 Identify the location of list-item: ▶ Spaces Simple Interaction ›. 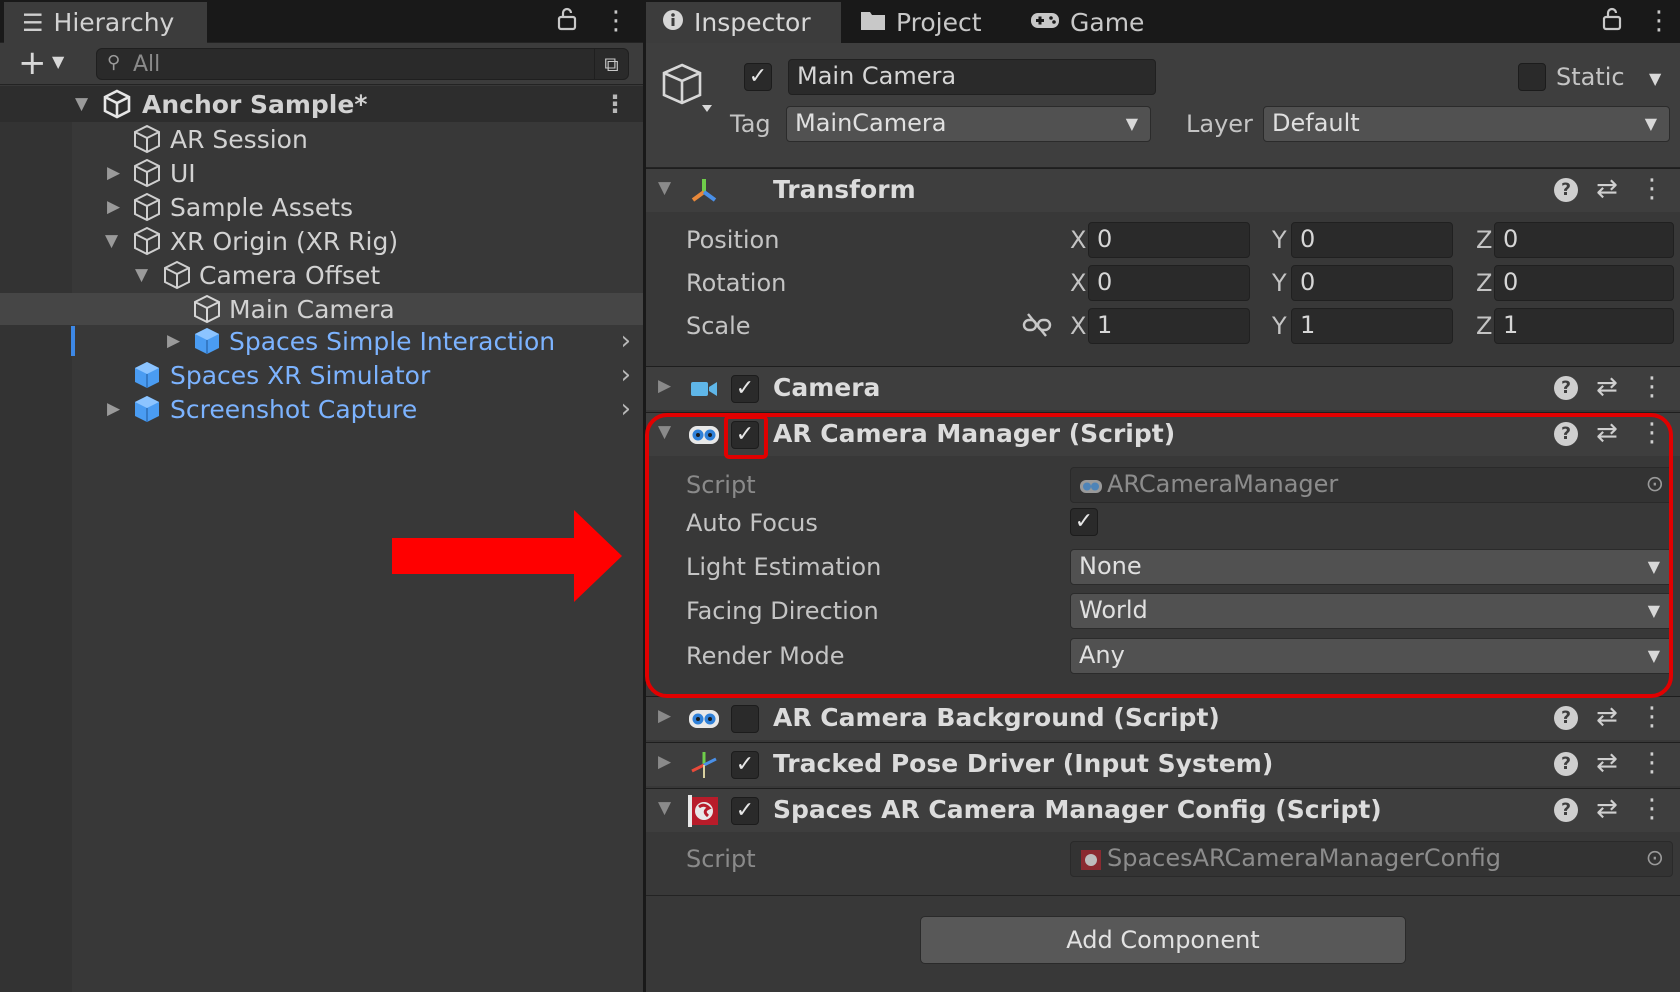
(321, 341).